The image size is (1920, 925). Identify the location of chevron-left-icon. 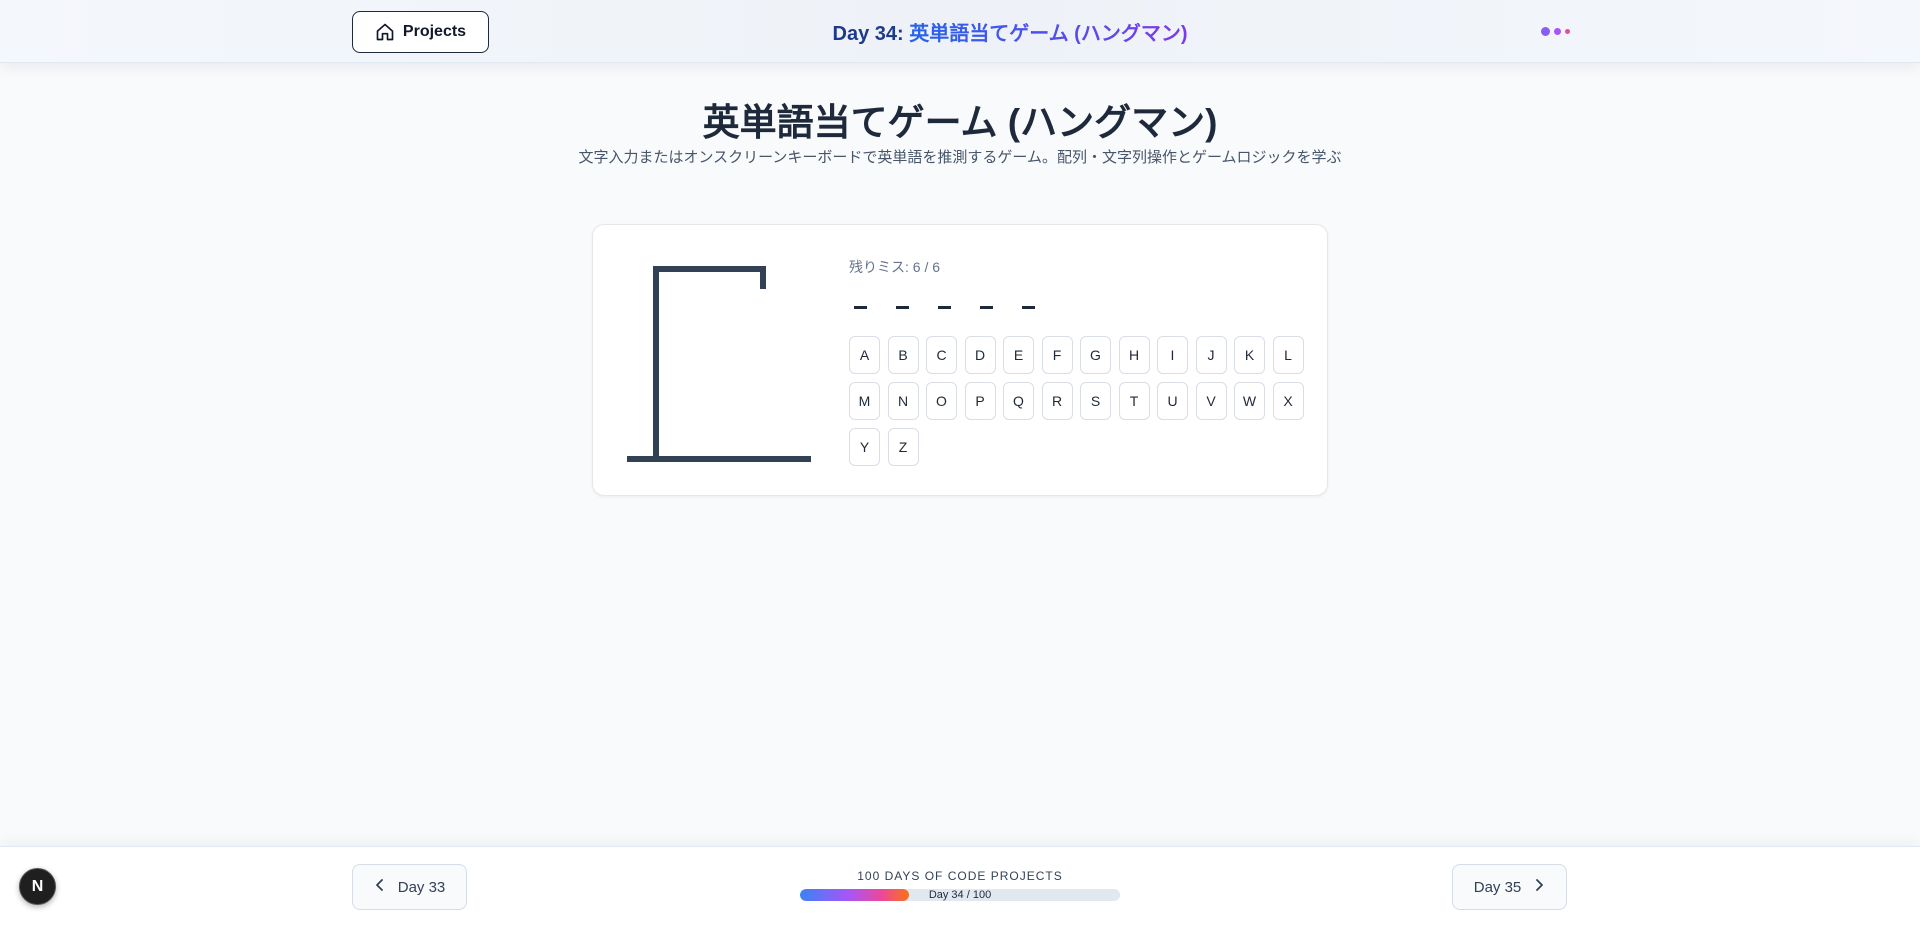
(380, 887).